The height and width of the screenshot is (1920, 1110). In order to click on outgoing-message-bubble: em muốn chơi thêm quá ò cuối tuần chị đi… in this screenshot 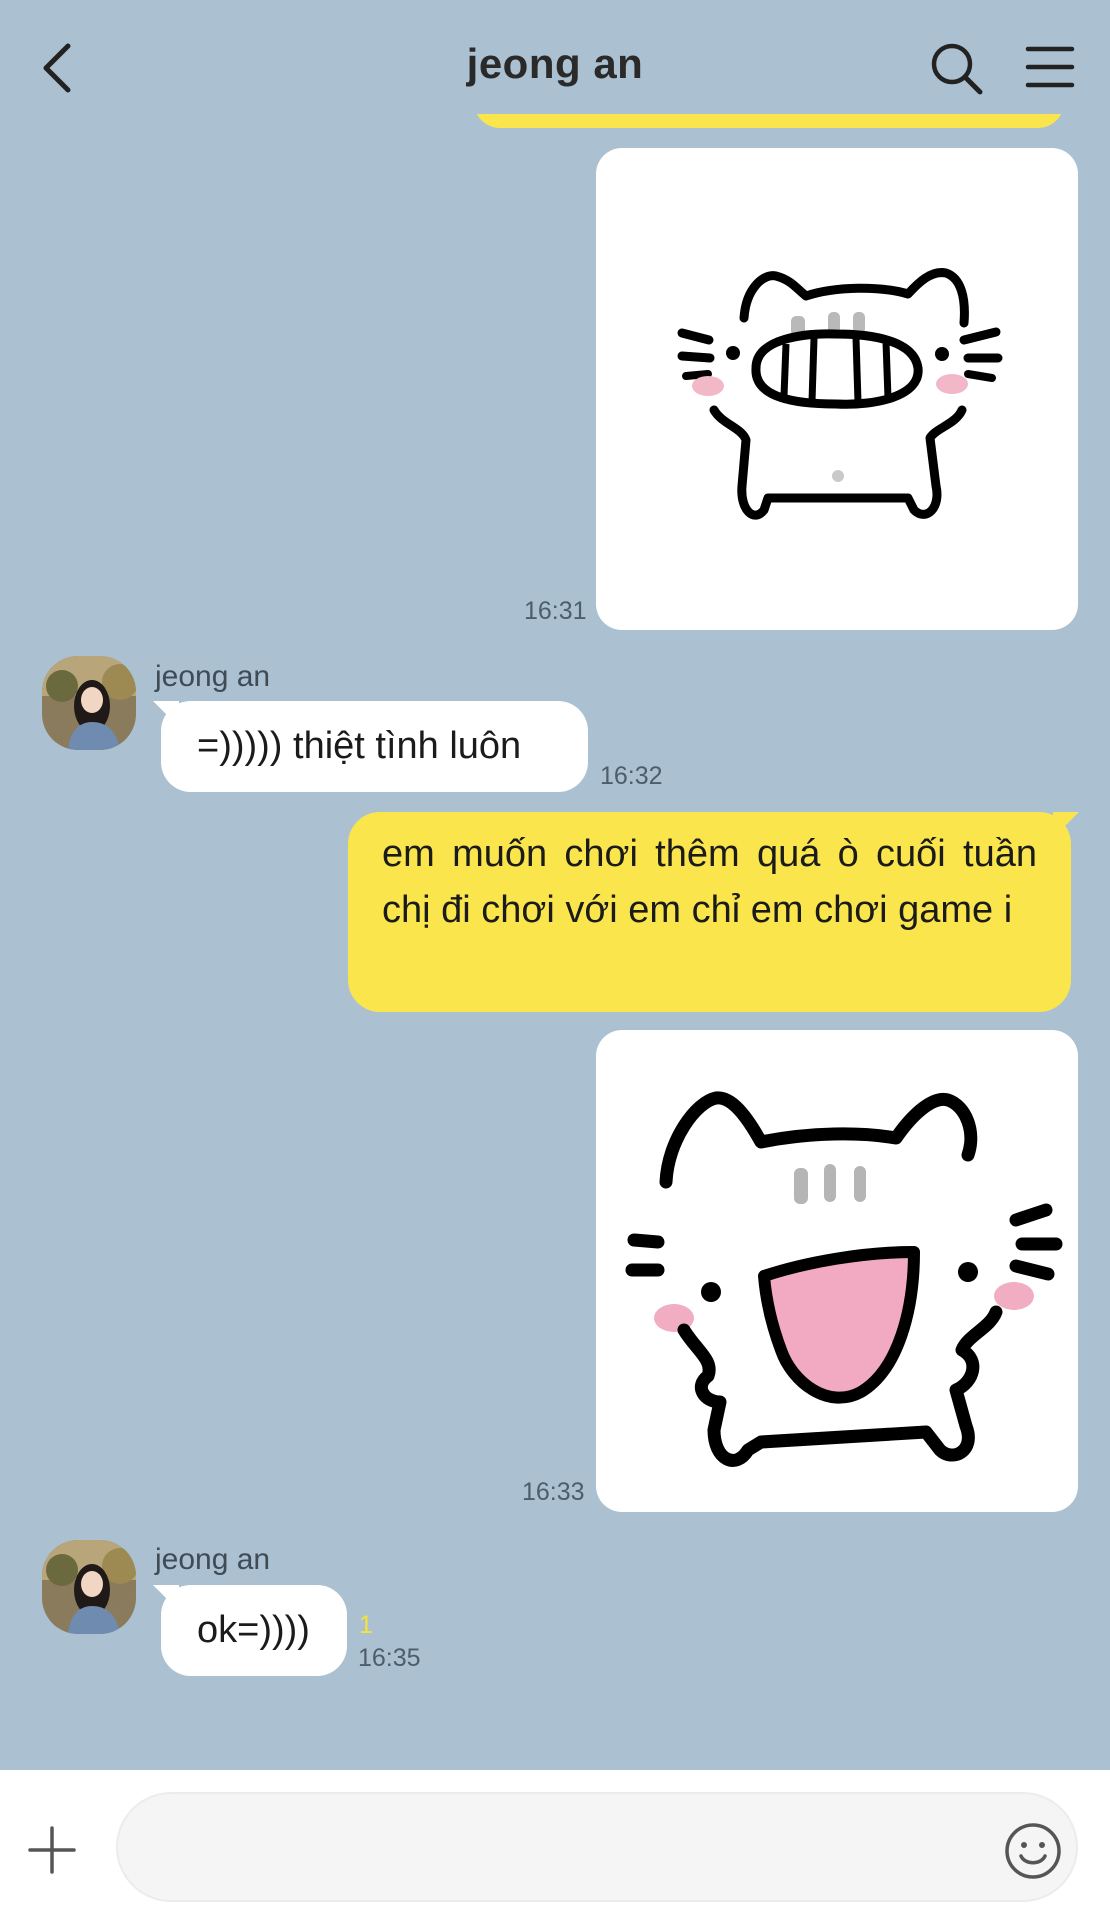, I will do `click(713, 912)`.